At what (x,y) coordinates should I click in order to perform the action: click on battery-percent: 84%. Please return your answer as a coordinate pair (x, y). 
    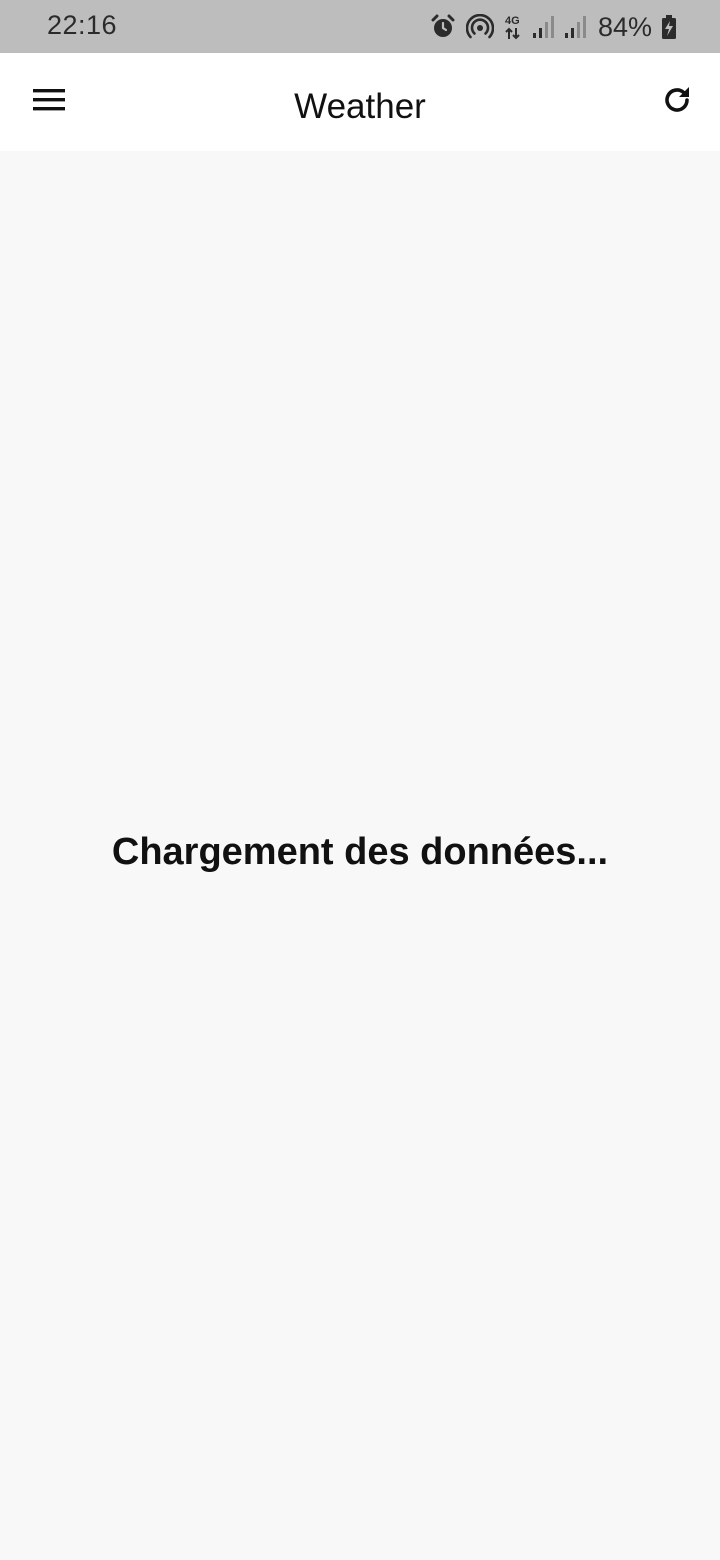
    Looking at the image, I should click on (624, 26).